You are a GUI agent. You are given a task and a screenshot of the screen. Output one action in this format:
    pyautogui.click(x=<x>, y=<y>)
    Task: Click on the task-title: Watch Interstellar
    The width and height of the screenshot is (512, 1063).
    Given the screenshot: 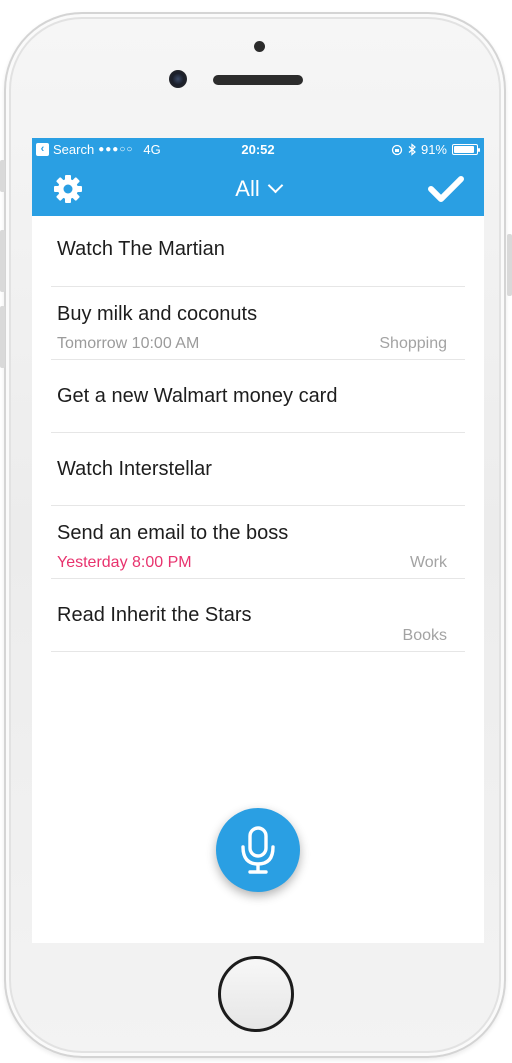 What is the action you would take?
    pyautogui.click(x=134, y=469)
    